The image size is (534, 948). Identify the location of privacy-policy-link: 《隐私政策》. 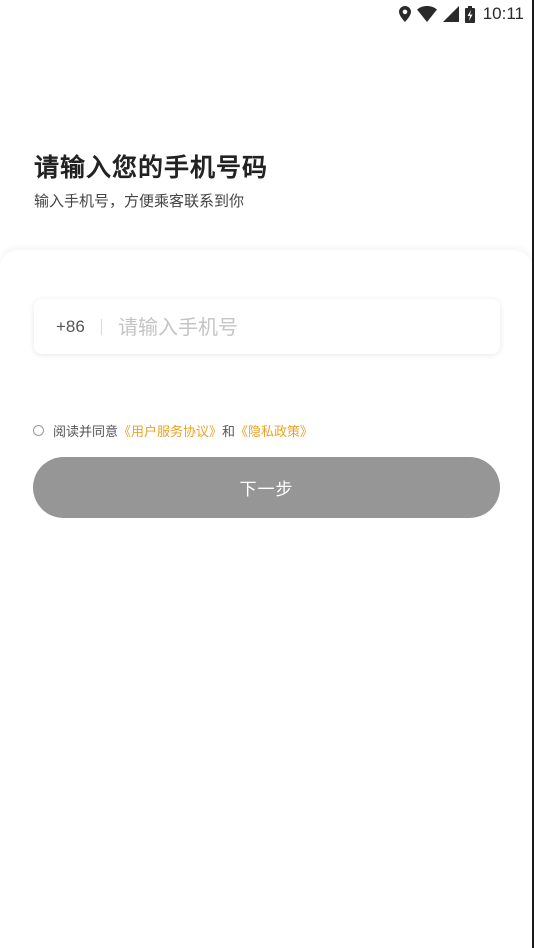
(274, 430).